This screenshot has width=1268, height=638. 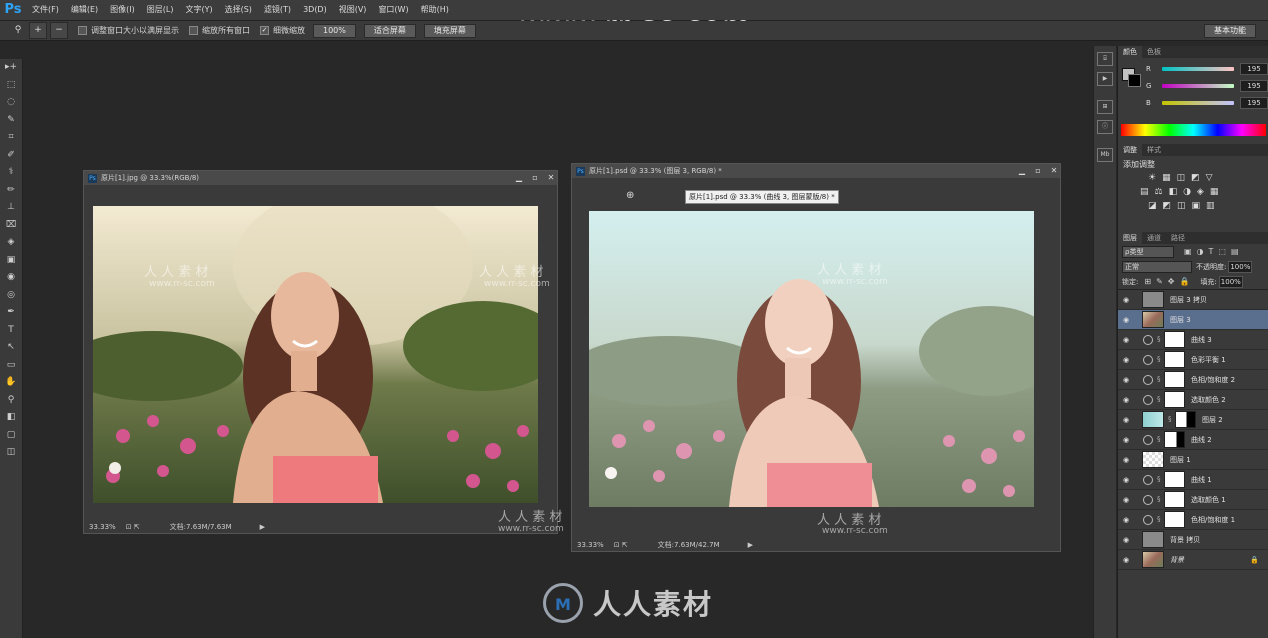 What do you see at coordinates (1105, 79) in the screenshot?
I see `actions-icon: ▶` at bounding box center [1105, 79].